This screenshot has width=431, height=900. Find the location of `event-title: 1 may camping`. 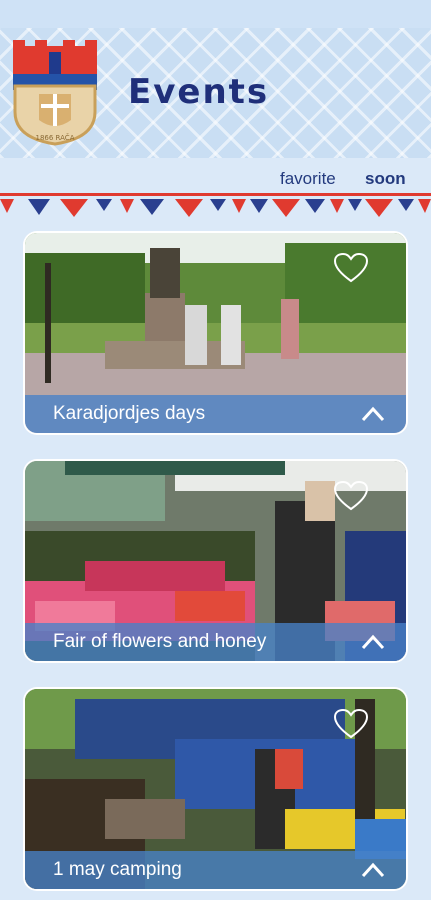

event-title: 1 may camping is located at coordinates (117, 869).